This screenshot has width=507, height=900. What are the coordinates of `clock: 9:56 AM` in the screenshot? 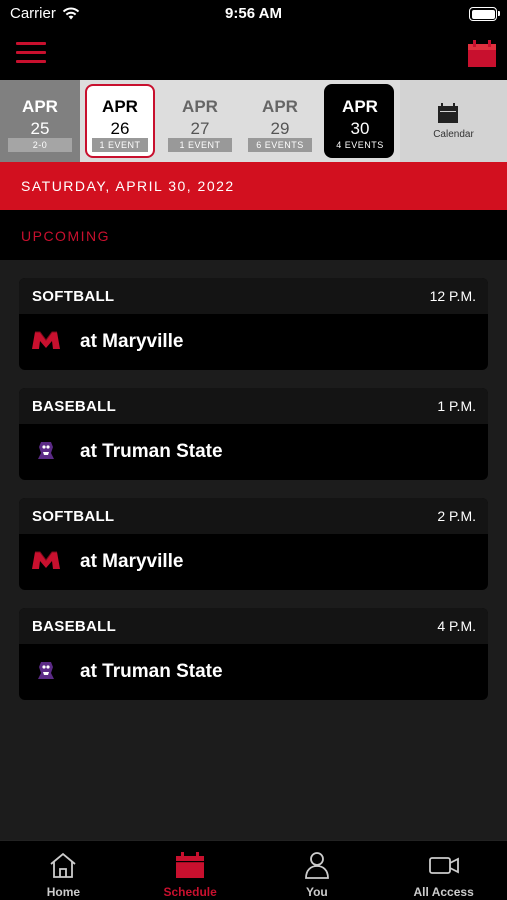 It's located at (253, 13).